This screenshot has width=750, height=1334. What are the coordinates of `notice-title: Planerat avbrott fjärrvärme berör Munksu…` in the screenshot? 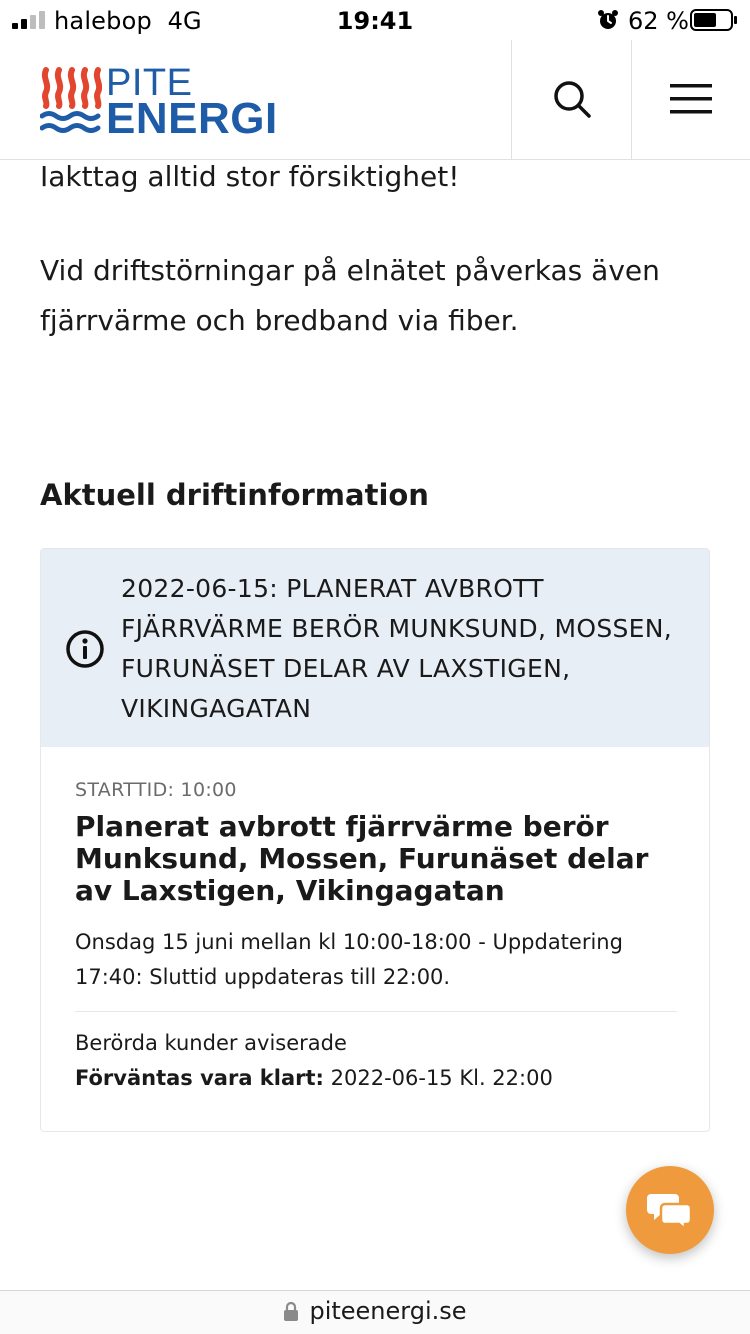 It's located at (362, 858).